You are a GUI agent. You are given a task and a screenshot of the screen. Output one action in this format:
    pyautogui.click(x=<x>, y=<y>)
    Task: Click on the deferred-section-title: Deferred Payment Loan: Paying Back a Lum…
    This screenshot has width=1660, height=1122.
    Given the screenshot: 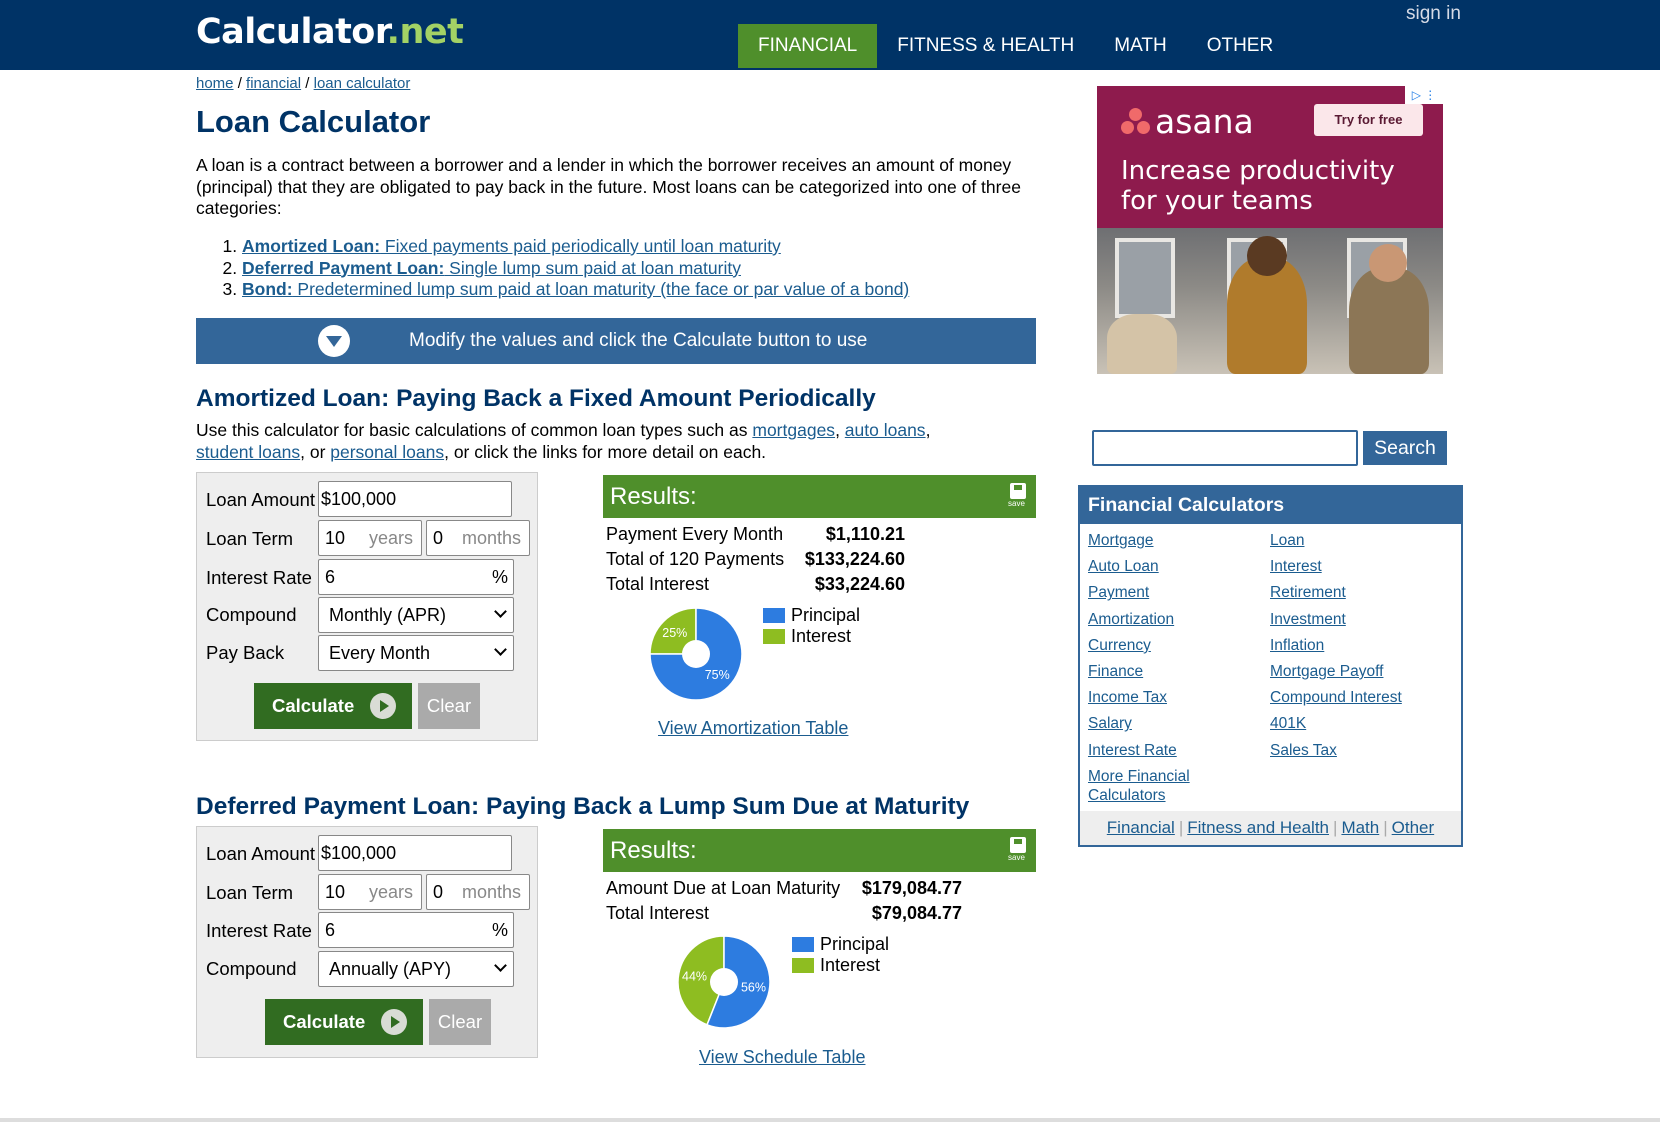 What is the action you would take?
    pyautogui.click(x=583, y=806)
    